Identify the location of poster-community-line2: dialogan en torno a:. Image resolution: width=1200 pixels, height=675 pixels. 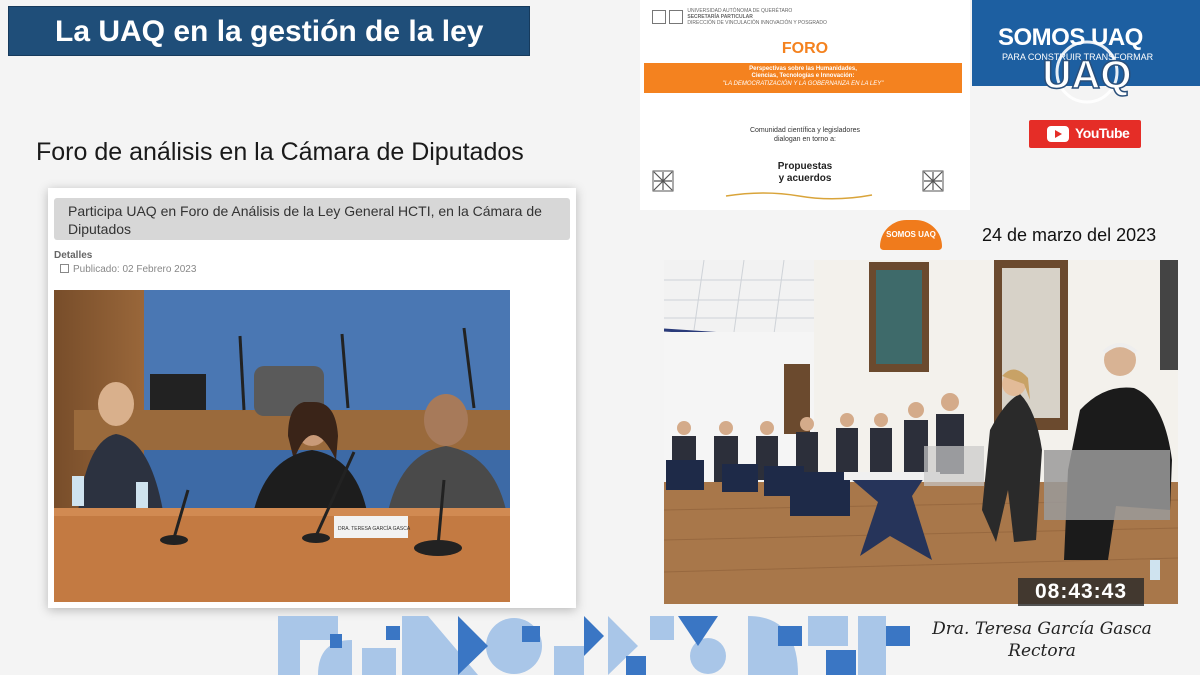
(805, 139).